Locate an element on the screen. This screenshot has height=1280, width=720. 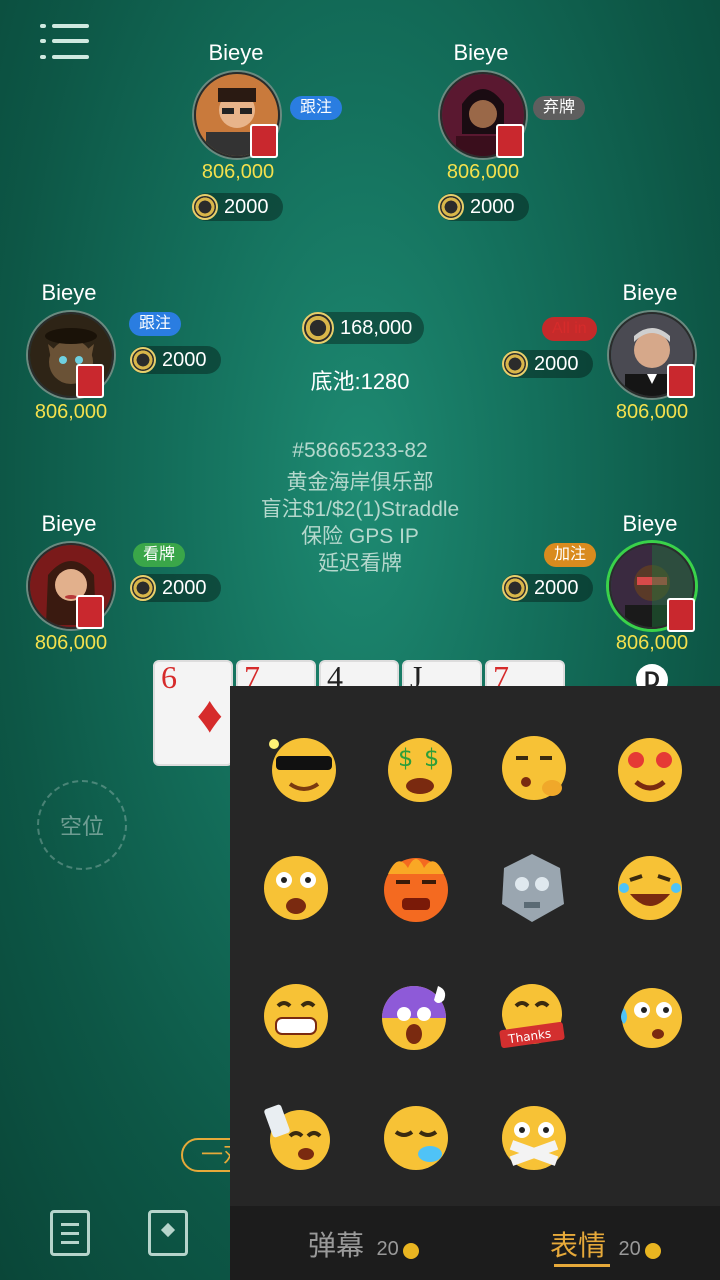
tab-emoji-label: 表情 is located at coordinates (578, 1245).